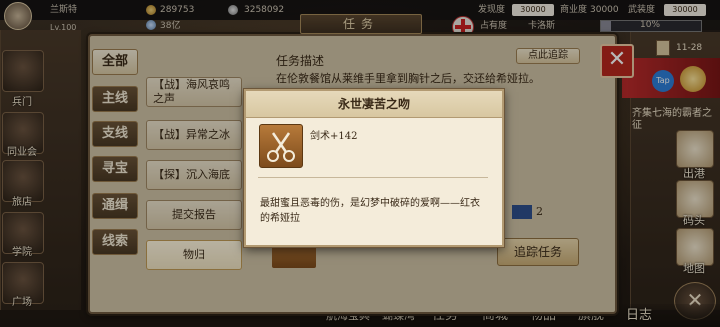 This screenshot has height=327, width=720. I want to click on item-reward-text: 剑术+142, so click(334, 136).